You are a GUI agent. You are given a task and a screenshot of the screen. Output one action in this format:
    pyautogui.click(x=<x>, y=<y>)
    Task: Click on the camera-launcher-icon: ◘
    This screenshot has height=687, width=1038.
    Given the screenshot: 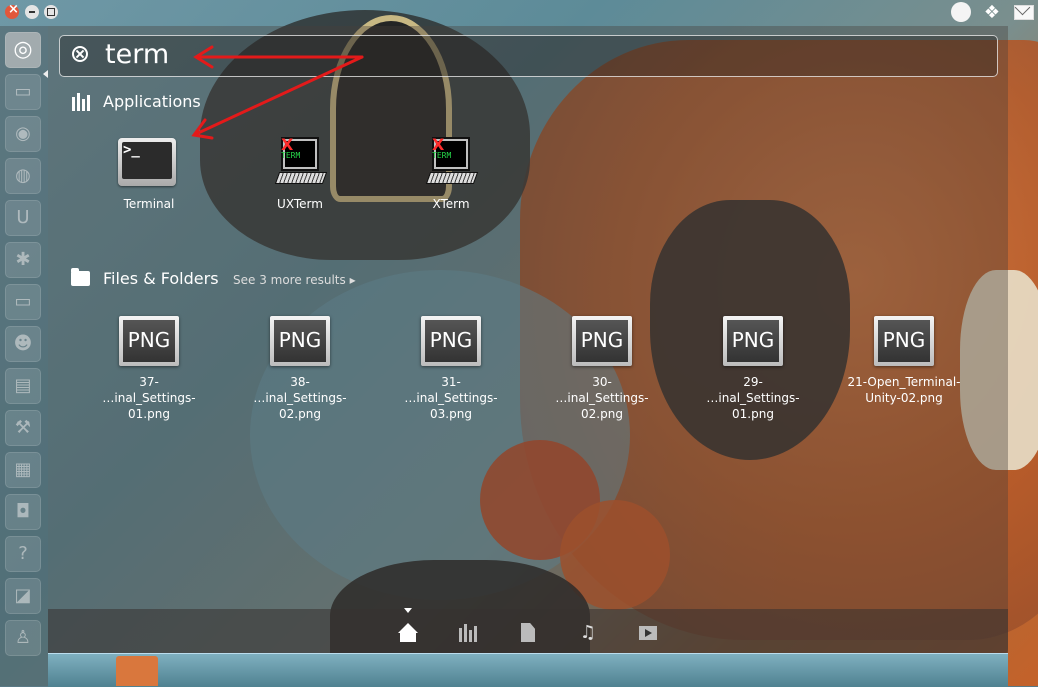 What is the action you would take?
    pyautogui.click(x=23, y=512)
    